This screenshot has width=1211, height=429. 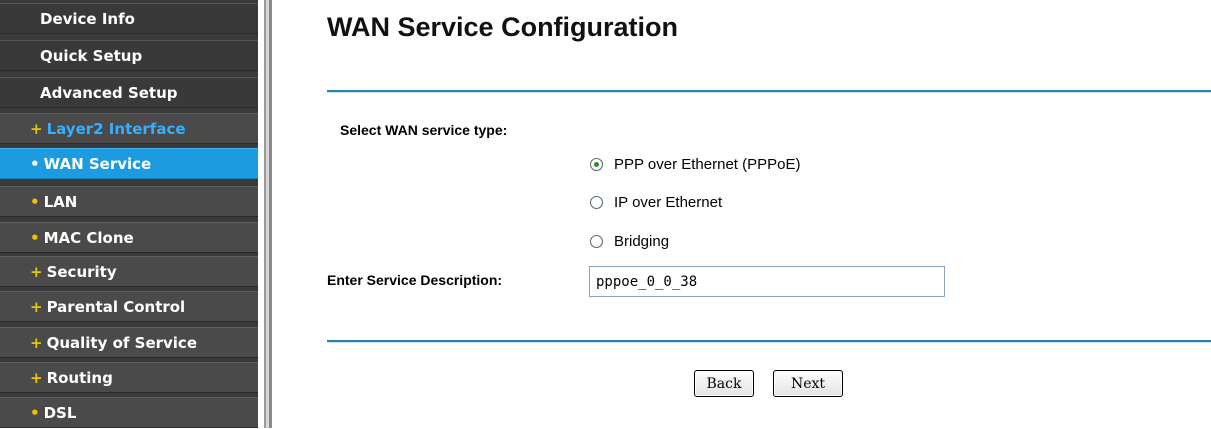 What do you see at coordinates (60, 413) in the screenshot?
I see `sidebar-item-label: DSL` at bounding box center [60, 413].